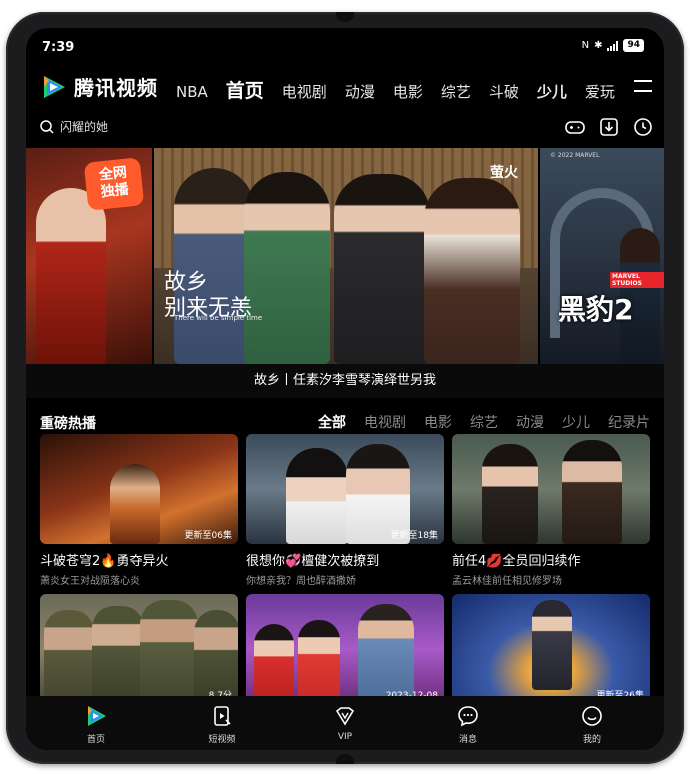 The width and height of the screenshot is (690, 774). I want to click on tab-vip: VIP, so click(345, 723).